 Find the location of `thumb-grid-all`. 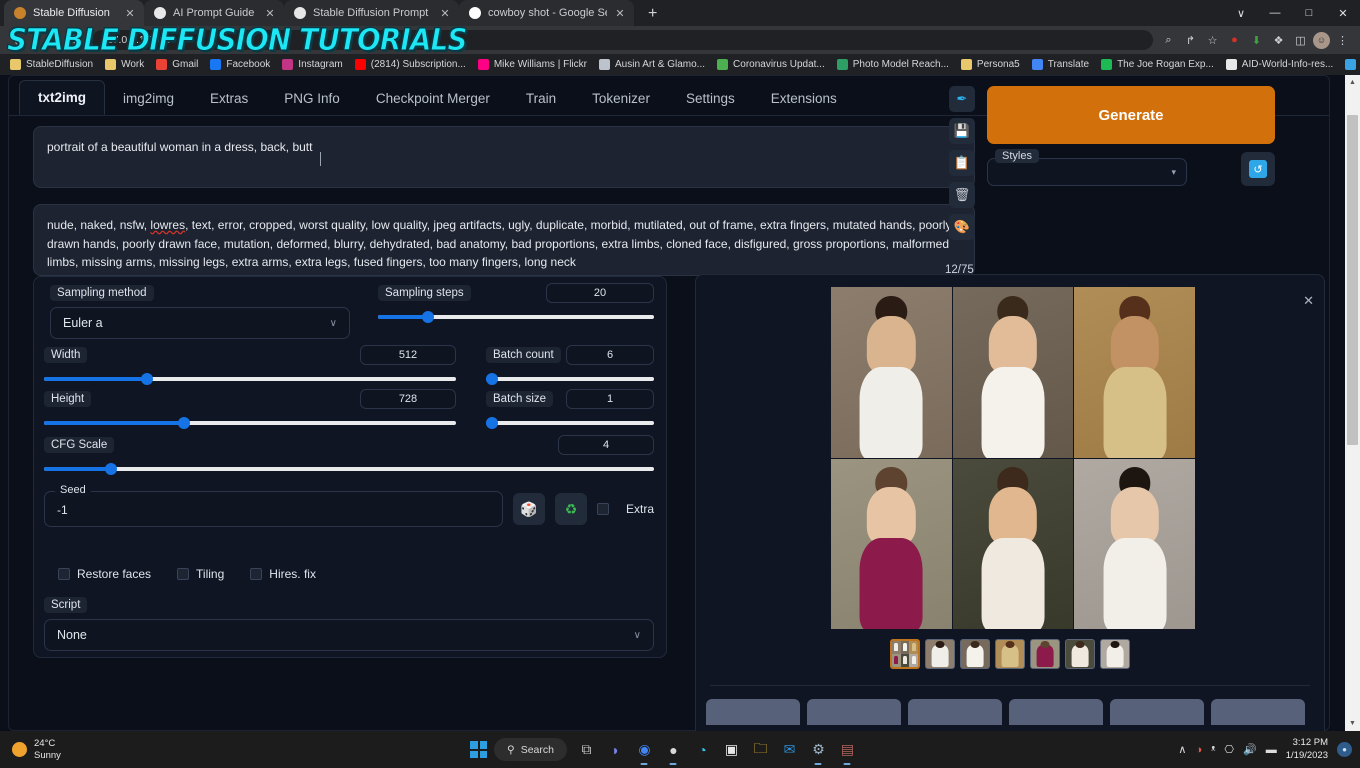

thumb-grid-all is located at coordinates (905, 654).